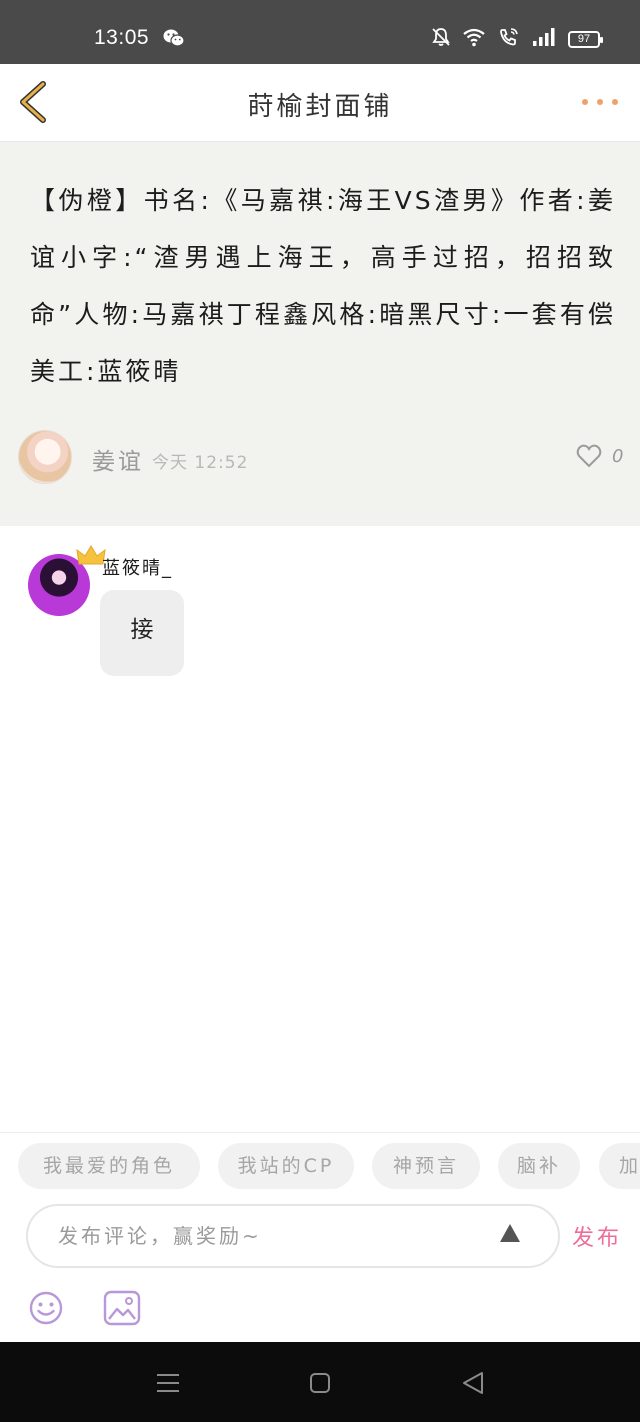  Describe the element at coordinates (286, 1166) in the screenshot. I see `chip-my-cp: 我站的CP` at that location.